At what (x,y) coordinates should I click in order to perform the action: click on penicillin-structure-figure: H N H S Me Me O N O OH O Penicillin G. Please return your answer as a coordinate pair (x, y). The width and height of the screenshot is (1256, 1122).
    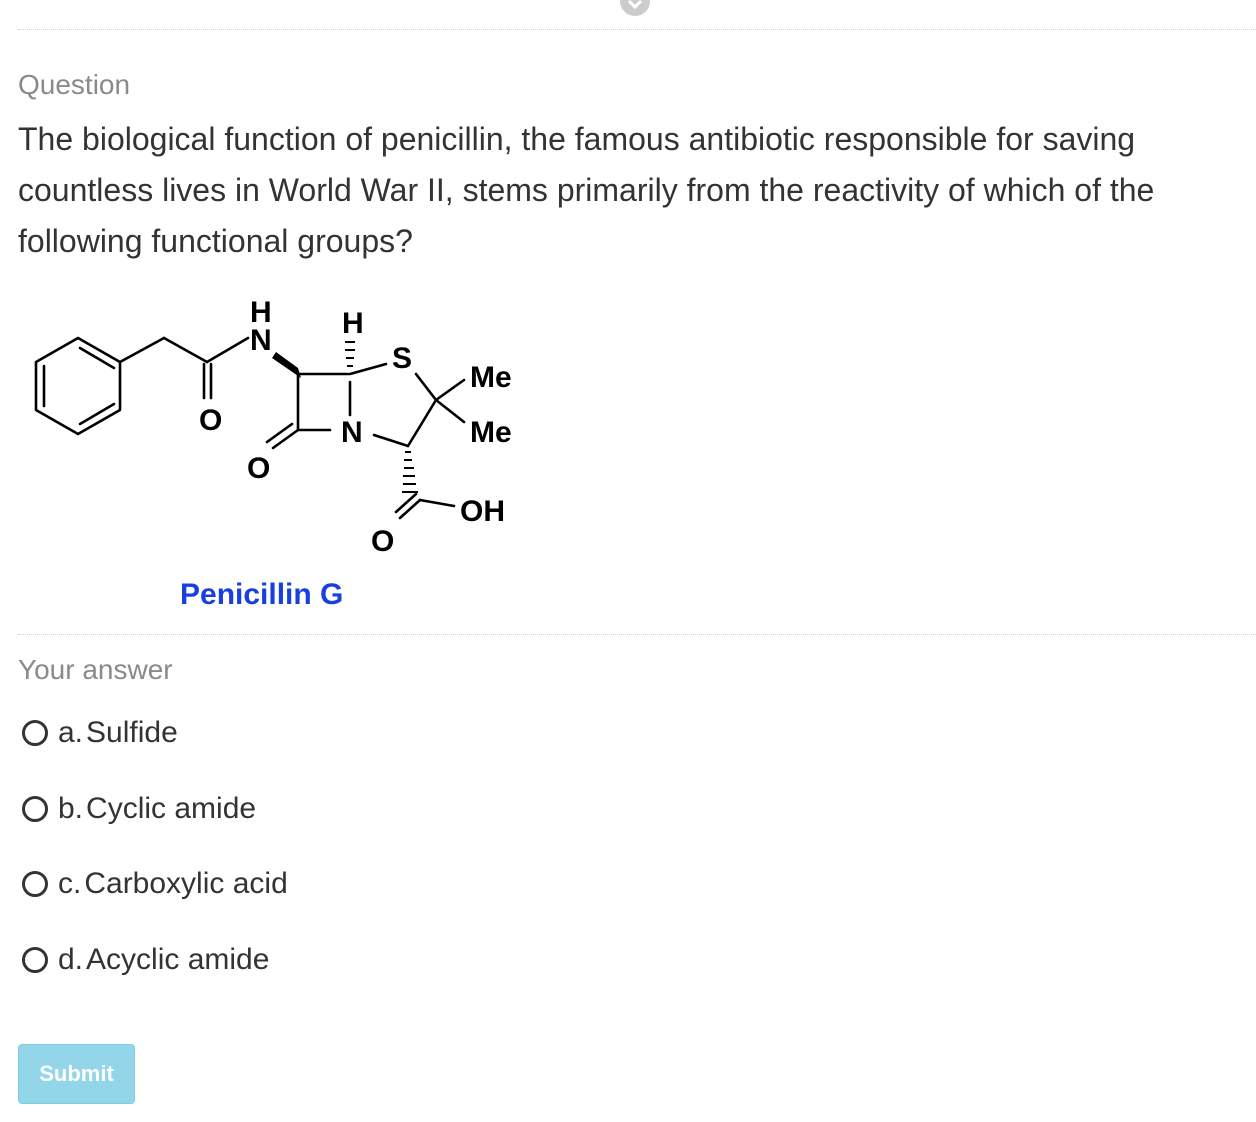
    Looking at the image, I should click on (288, 455).